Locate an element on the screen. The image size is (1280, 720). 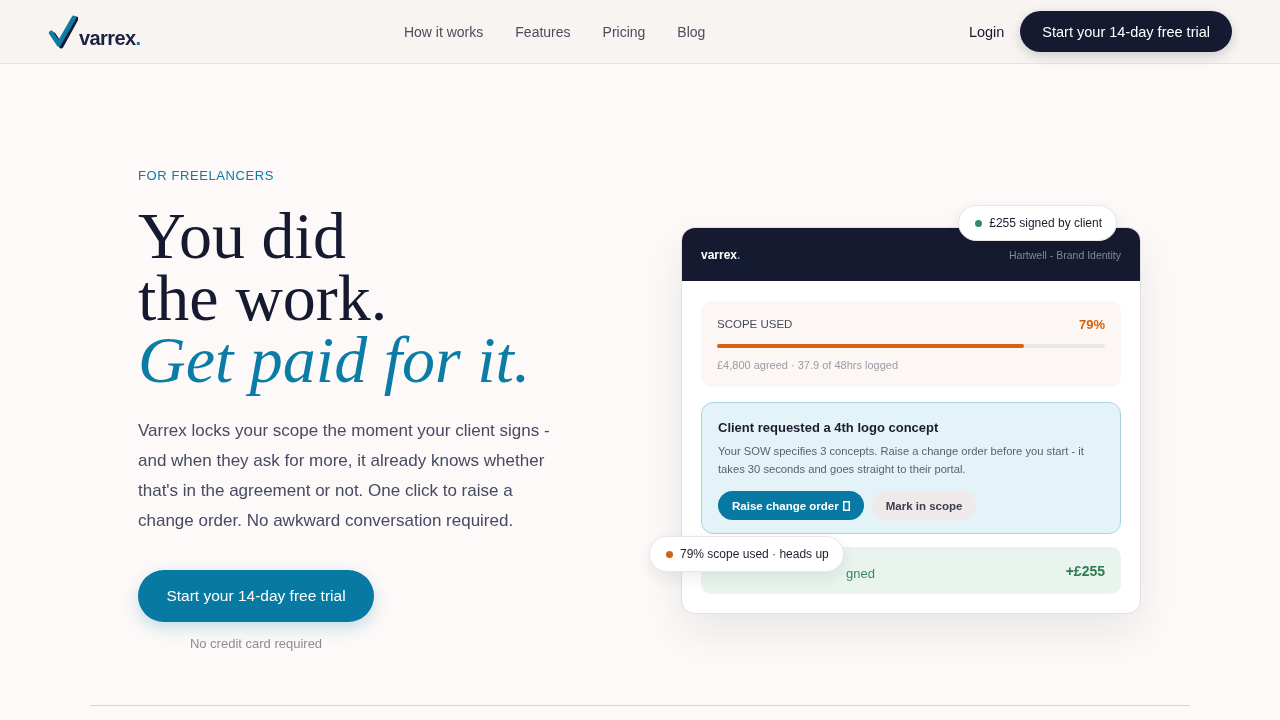
mark-in-scope-button: Mark in scope is located at coordinates (924, 505).